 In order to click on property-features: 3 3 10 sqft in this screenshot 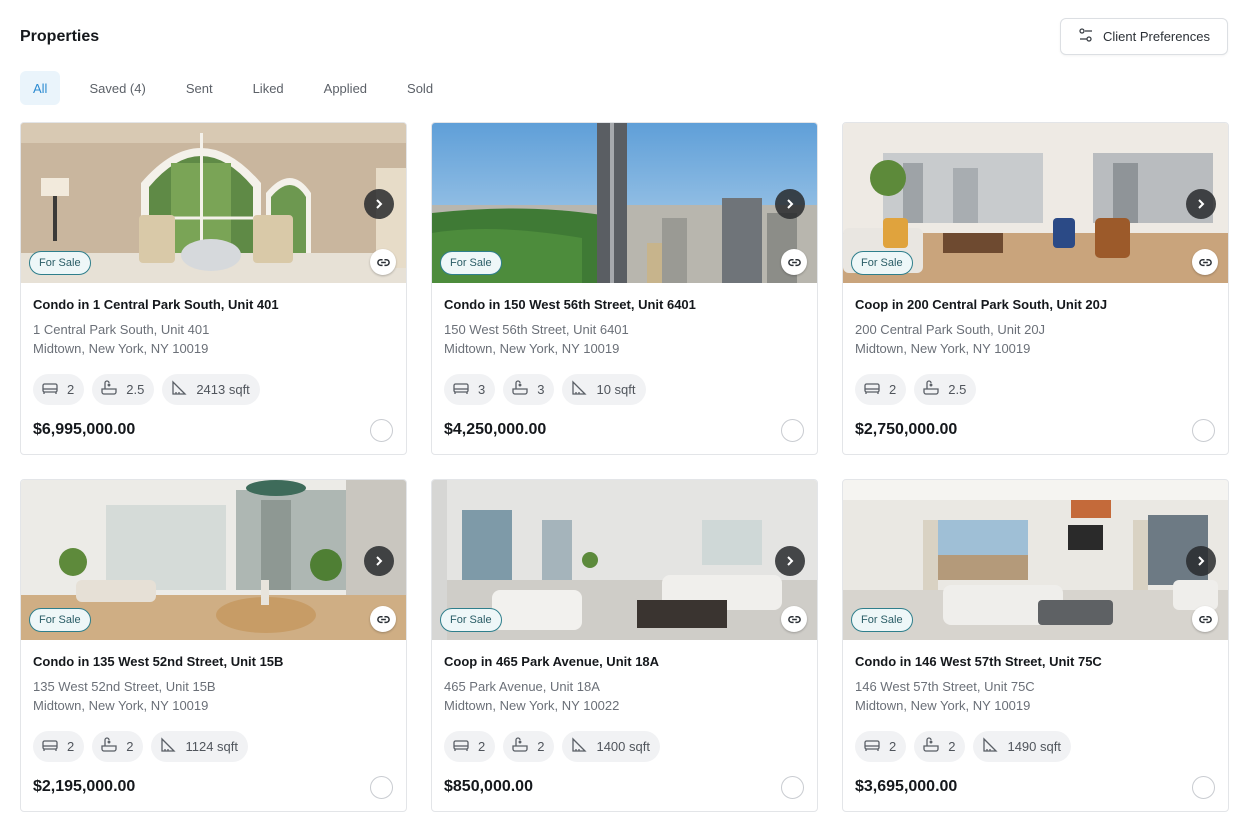, I will do `click(545, 389)`.